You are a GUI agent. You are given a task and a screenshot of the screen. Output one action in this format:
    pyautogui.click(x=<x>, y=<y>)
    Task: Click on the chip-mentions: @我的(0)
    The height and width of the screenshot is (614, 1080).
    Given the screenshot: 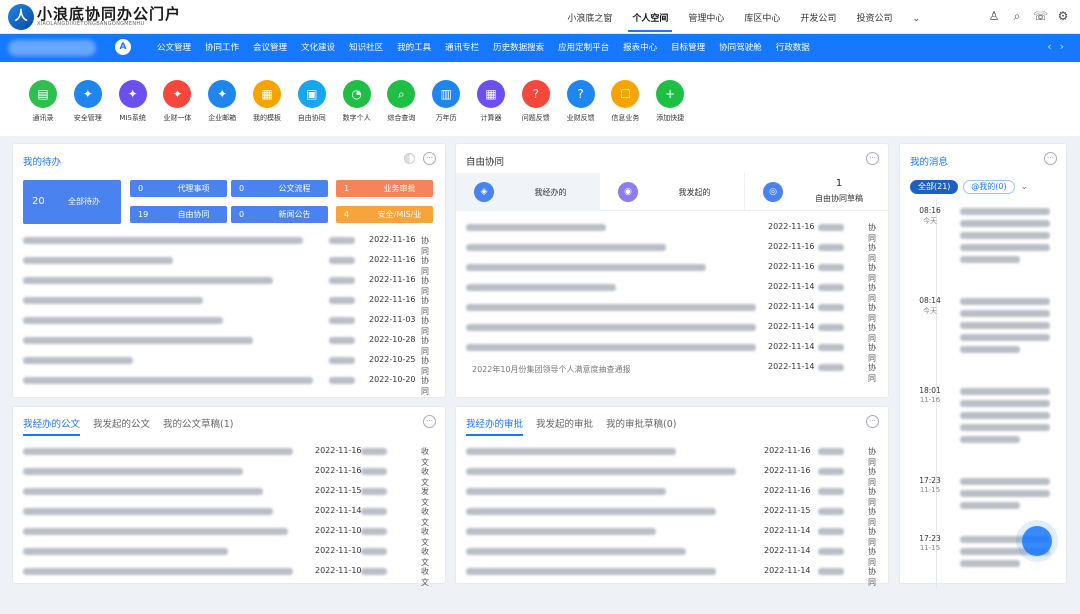 What is the action you would take?
    pyautogui.click(x=989, y=187)
    